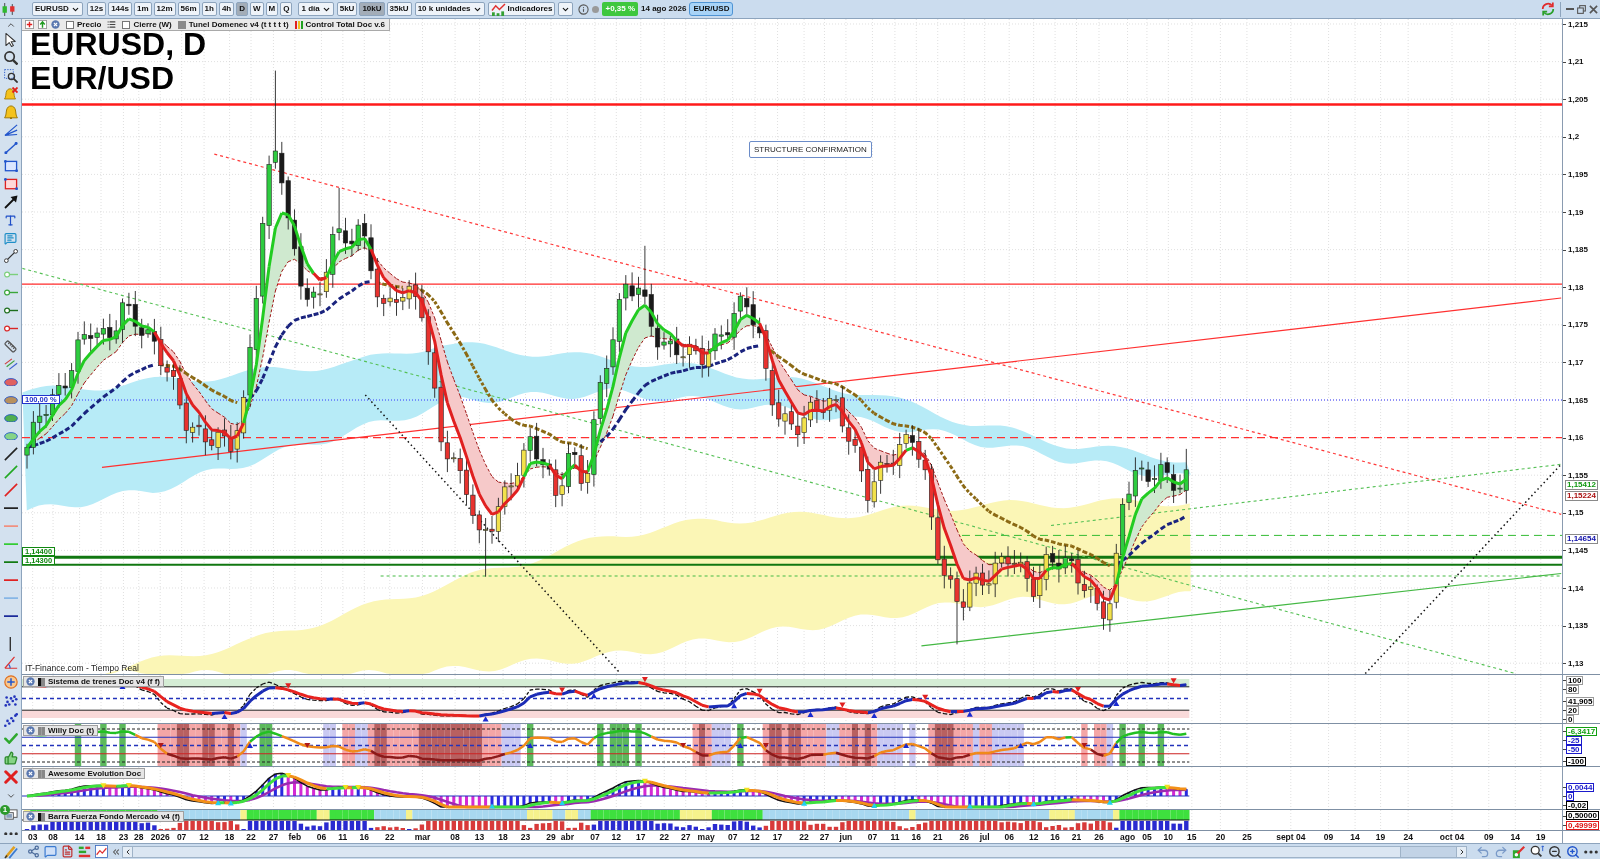 The height and width of the screenshot is (859, 1600). What do you see at coordinates (10, 643) in the screenshot?
I see `vertical-line-icon` at bounding box center [10, 643].